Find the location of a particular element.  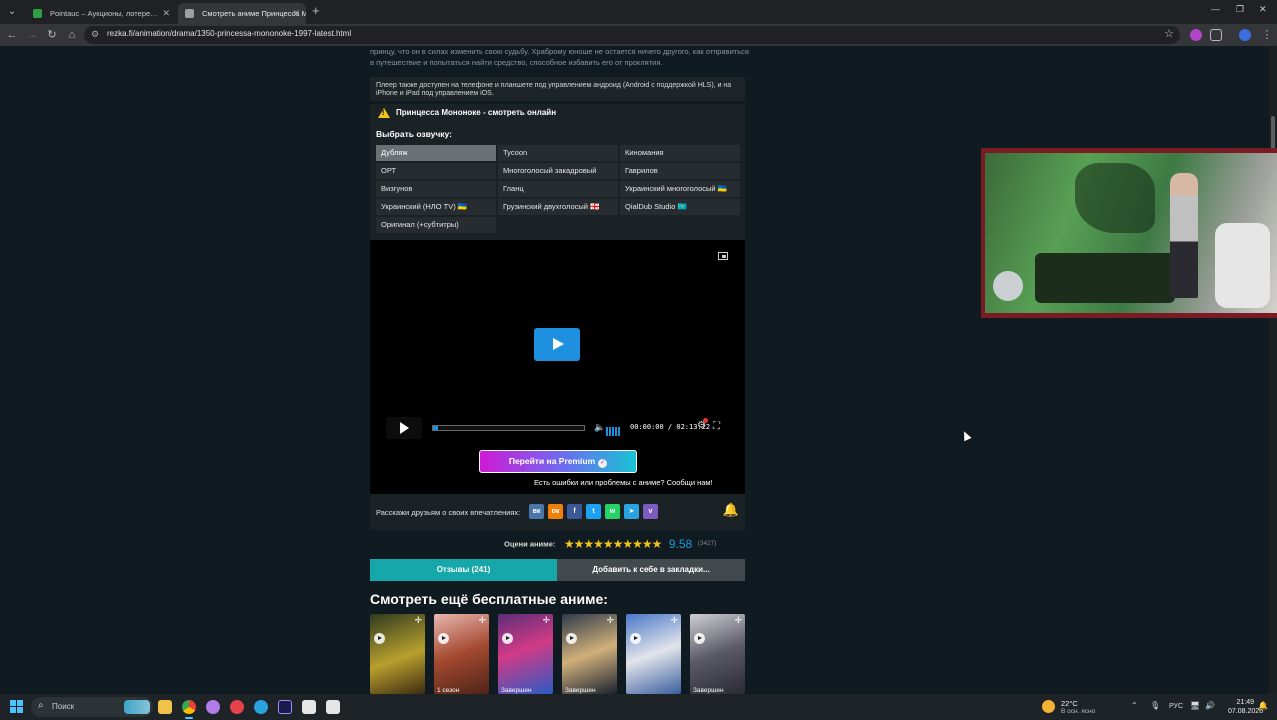

facebook-share-icon: f is located at coordinates (574, 511).